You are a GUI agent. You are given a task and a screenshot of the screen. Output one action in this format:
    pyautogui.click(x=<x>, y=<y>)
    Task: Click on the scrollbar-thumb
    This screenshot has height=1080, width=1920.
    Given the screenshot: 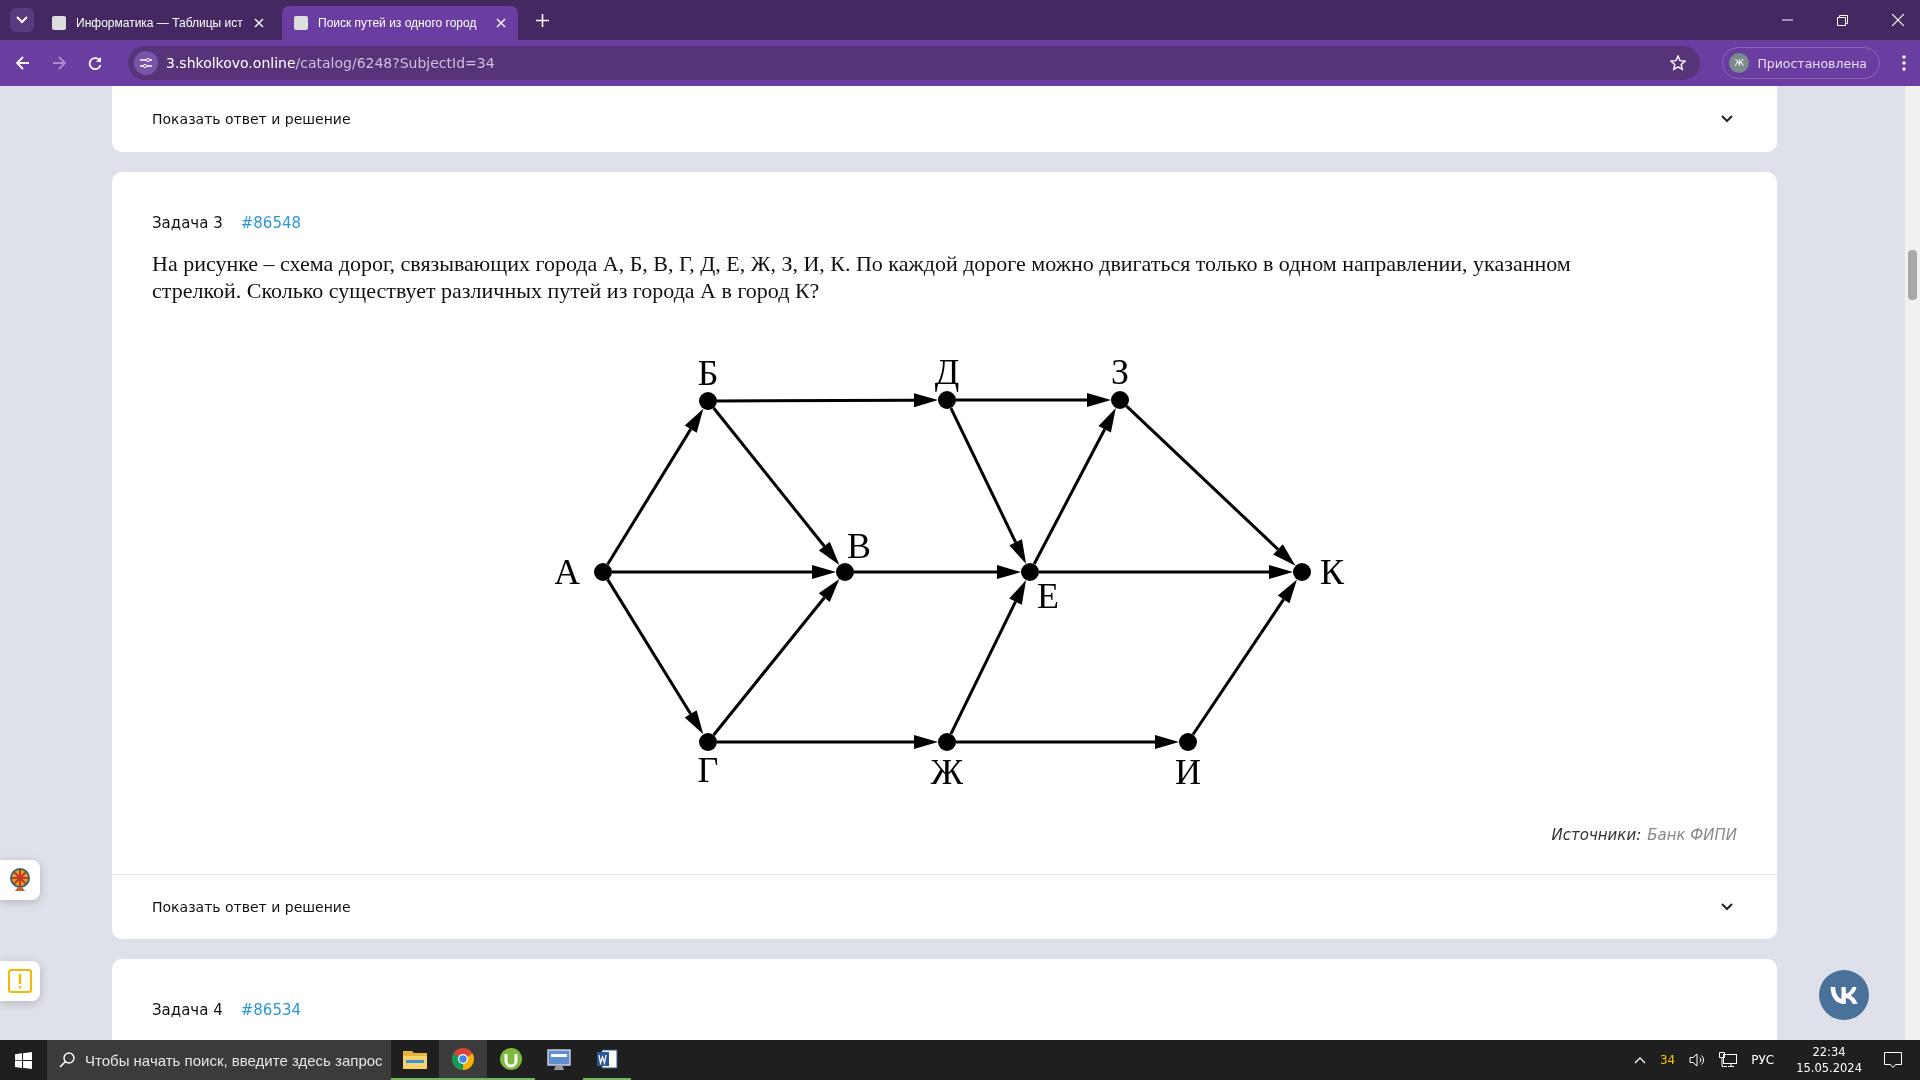 What is the action you would take?
    pyautogui.click(x=1912, y=275)
    